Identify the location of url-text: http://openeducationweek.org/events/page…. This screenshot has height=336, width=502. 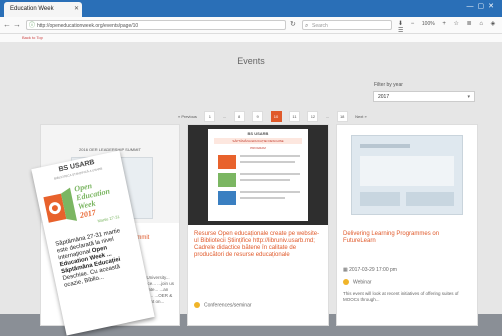
(88, 26).